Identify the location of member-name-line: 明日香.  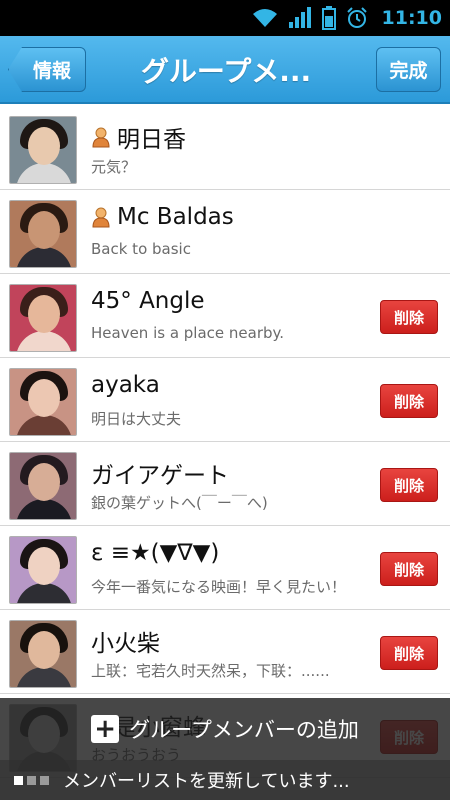
(138, 137).